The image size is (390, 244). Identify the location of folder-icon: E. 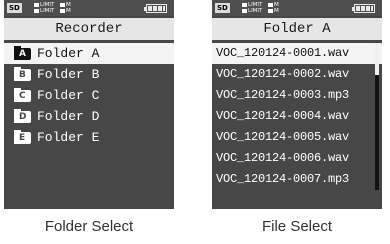
(22, 137).